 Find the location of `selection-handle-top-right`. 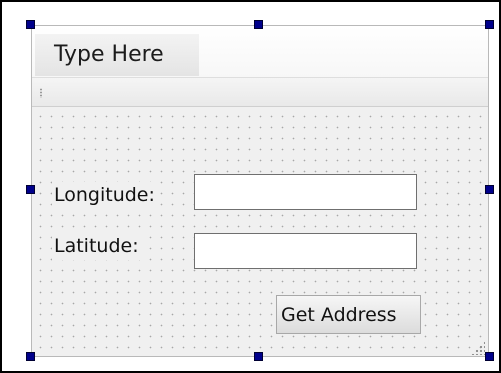

selection-handle-top-right is located at coordinates (489, 24).